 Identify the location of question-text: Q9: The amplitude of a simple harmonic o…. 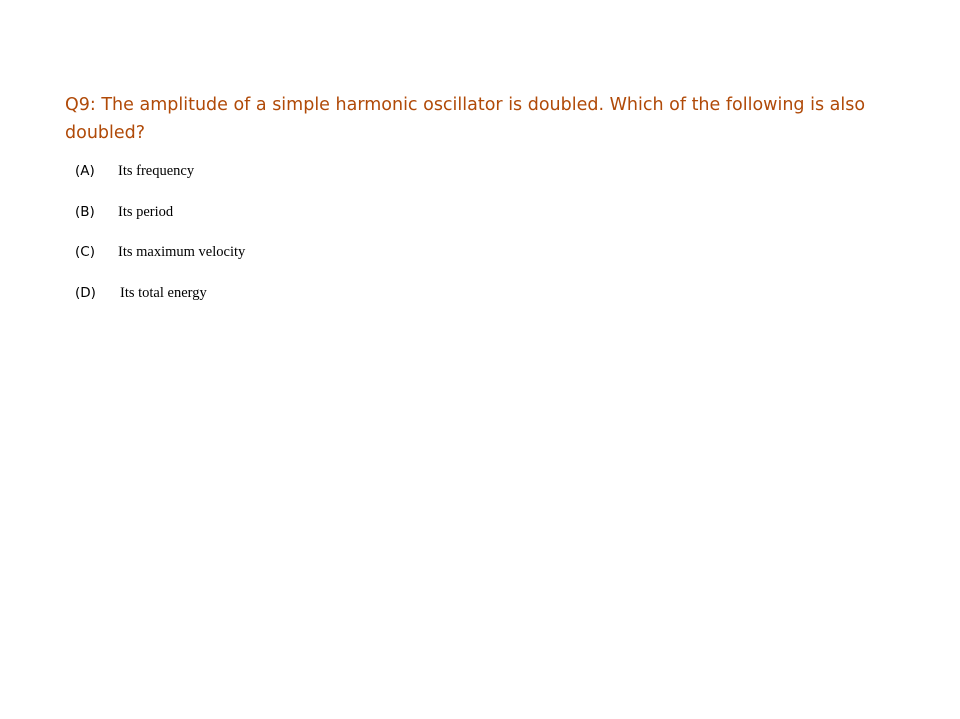
(465, 119).